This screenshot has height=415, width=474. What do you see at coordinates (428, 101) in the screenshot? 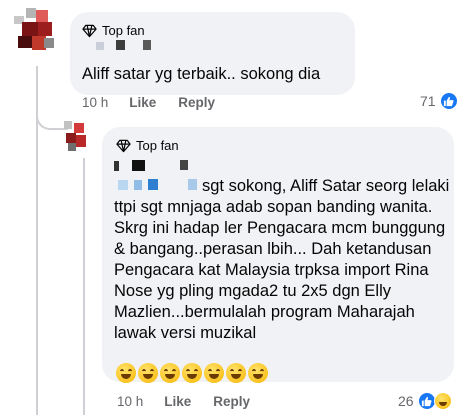
I see `reaction-count: 71` at bounding box center [428, 101].